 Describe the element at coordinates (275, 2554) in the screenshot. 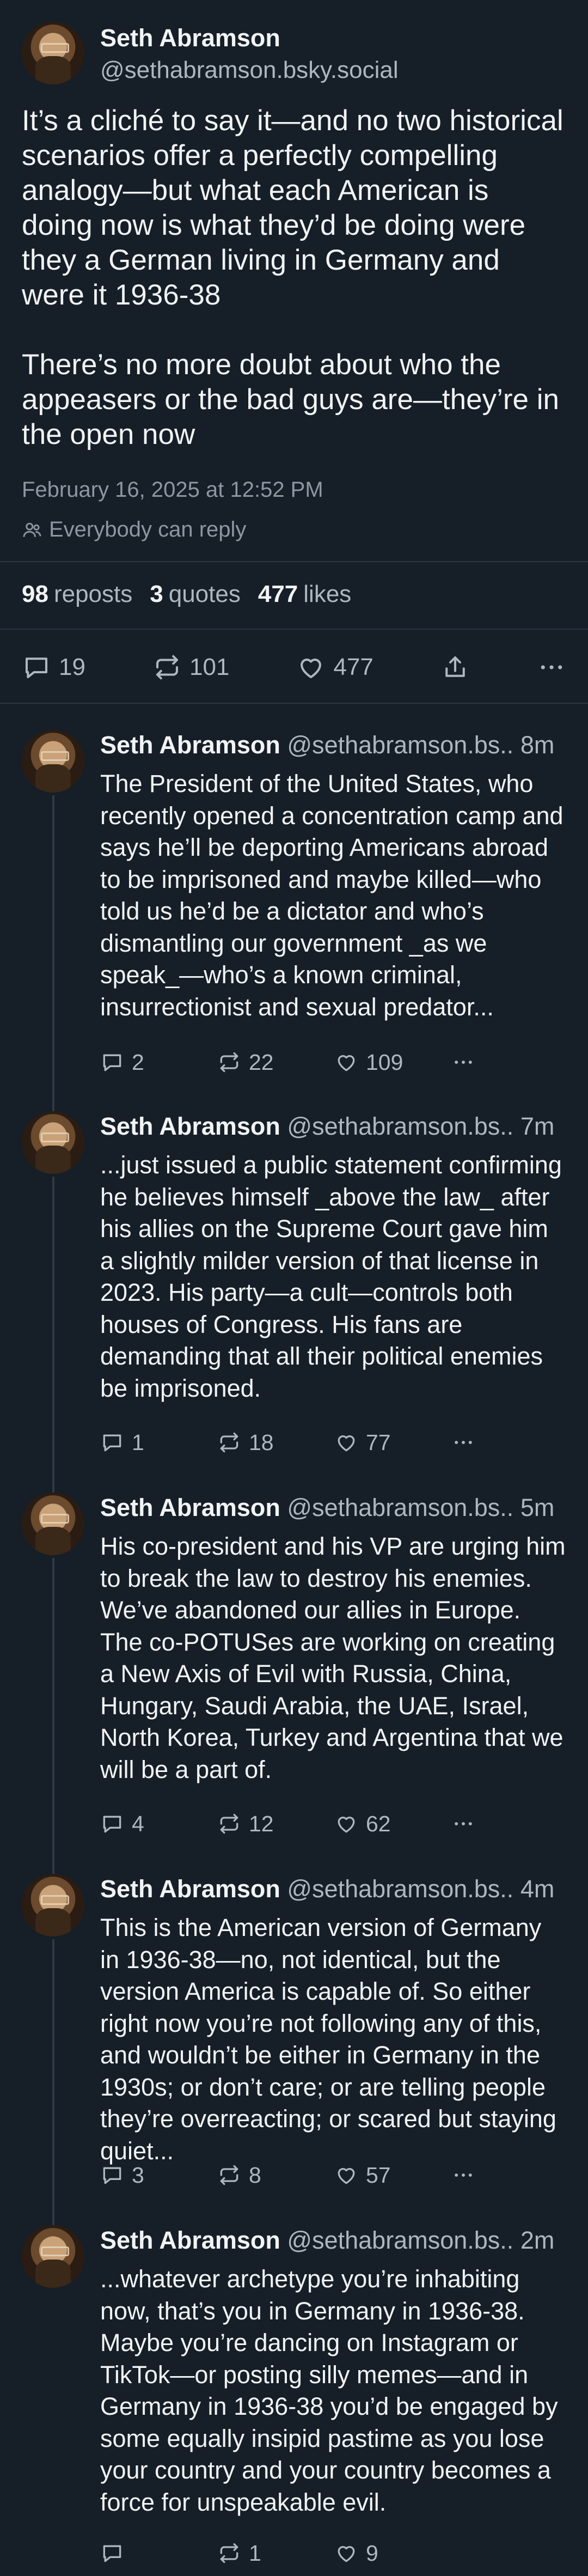

I see `repost-button: 1` at that location.